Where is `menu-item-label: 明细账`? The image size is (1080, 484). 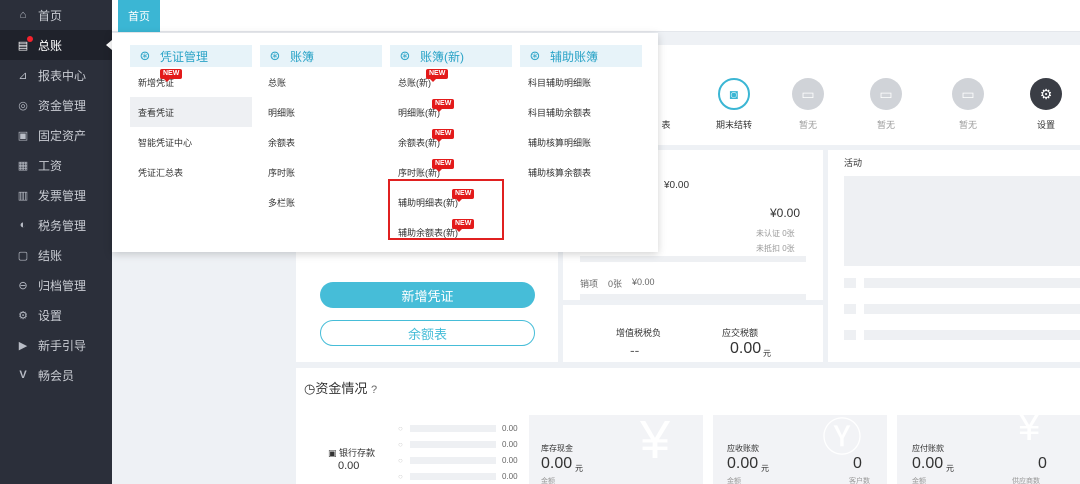
menu-item-label: 明细账 is located at coordinates (282, 112).